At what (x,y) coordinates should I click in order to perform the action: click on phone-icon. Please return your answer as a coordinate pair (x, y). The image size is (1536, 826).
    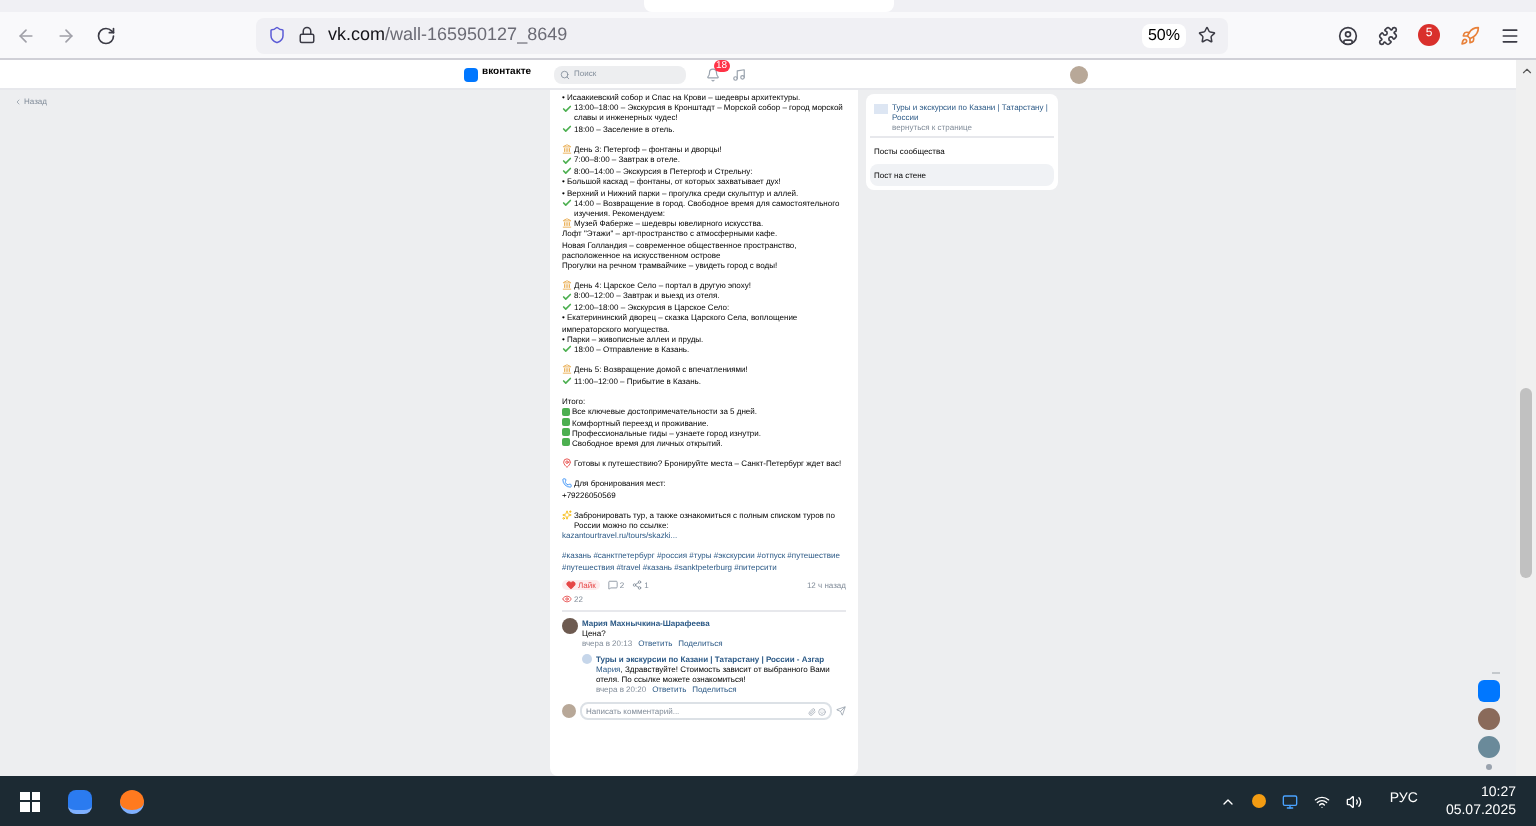
    Looking at the image, I should click on (567, 483).